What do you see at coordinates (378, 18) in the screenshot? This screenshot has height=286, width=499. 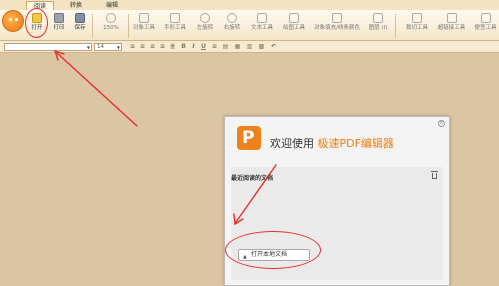 I see `layers-icon` at bounding box center [378, 18].